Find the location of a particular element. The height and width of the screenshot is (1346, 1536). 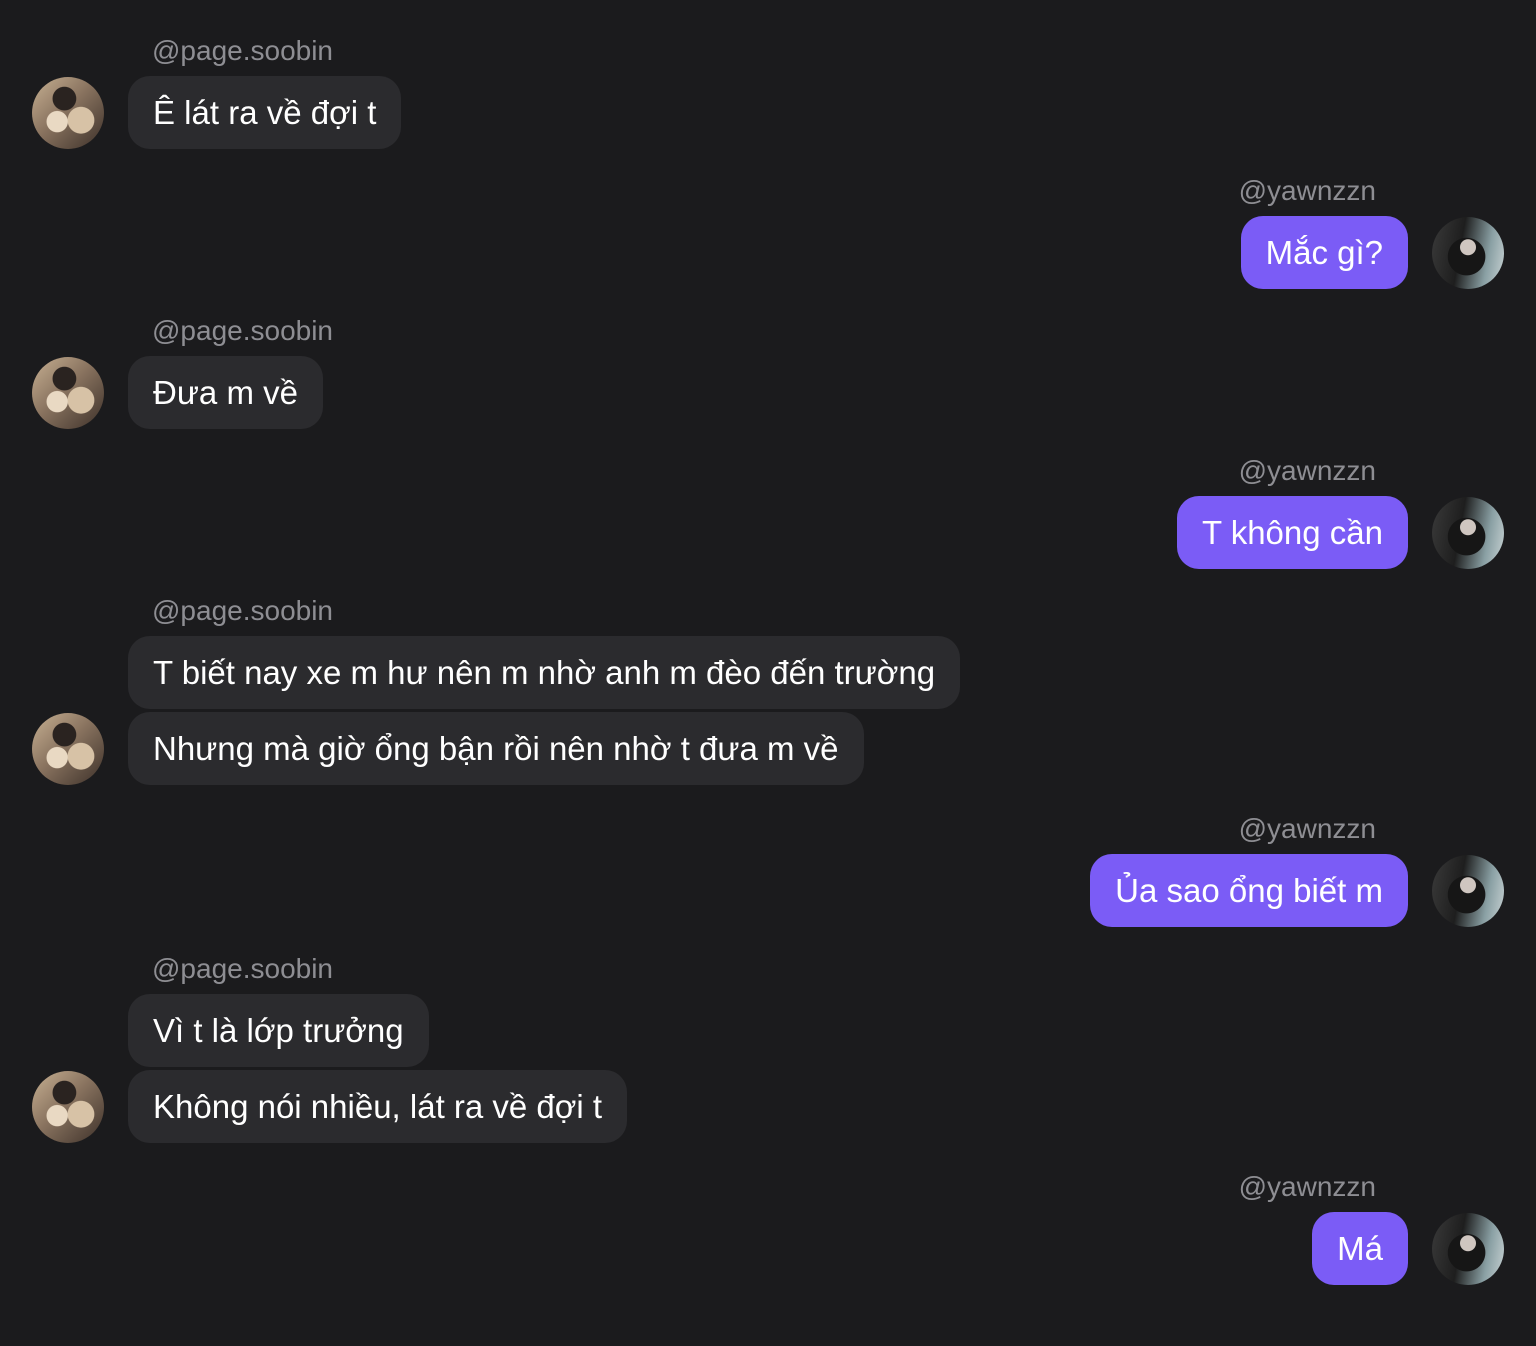

message-group-outgoing: @yawnzzn Ủa sao ổng biết m is located at coordinates (768, 870).